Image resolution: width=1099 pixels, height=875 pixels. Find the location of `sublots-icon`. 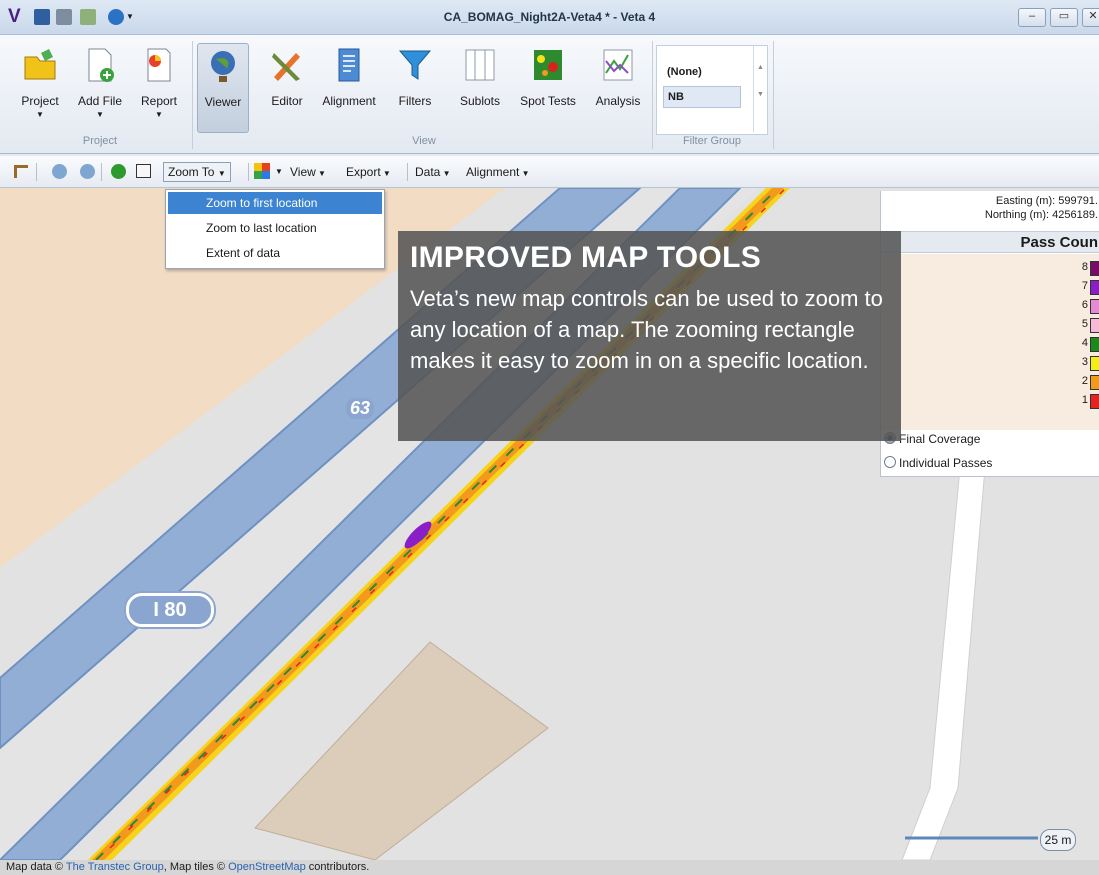

sublots-icon is located at coordinates (480, 65).